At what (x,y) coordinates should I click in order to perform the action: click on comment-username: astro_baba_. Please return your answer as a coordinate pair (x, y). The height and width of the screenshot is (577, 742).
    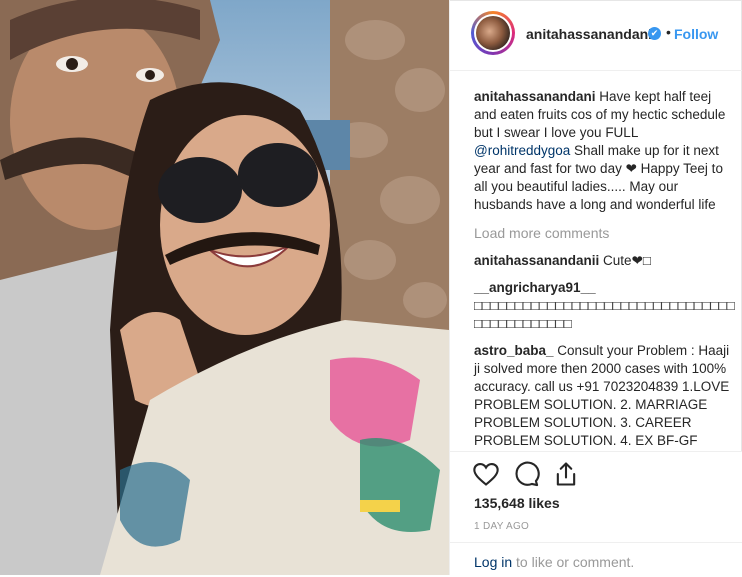
    Looking at the image, I should click on (514, 350).